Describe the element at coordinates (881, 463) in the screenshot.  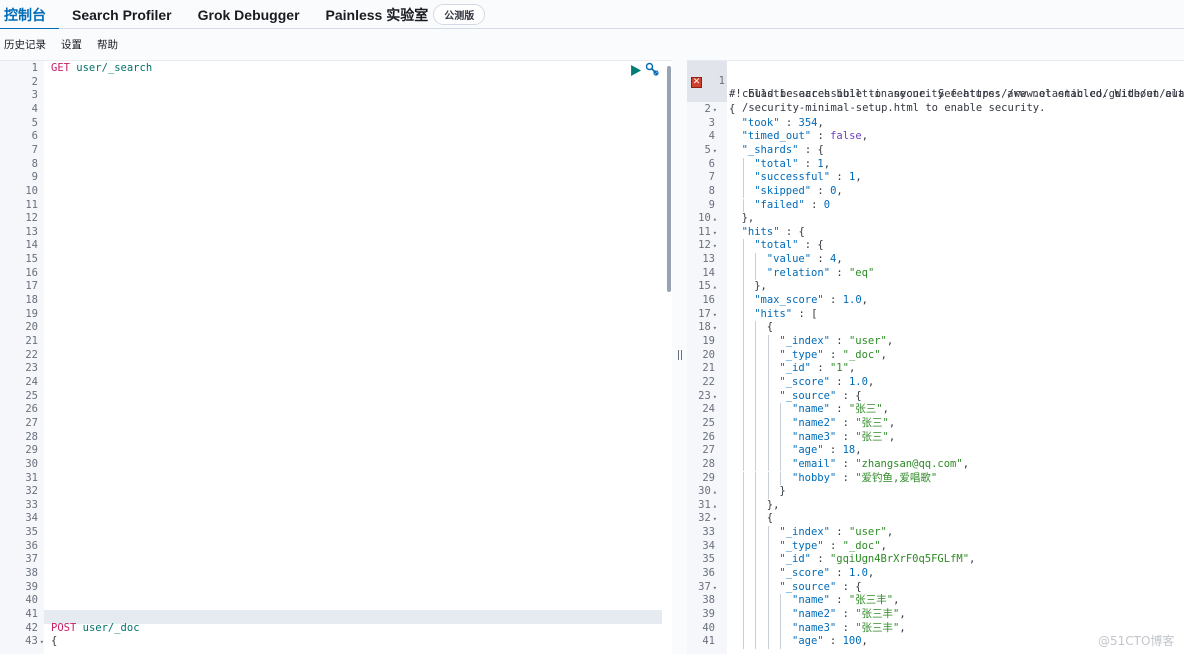
I see `code-text: "email" : "zhangsan@qq.com",` at that location.